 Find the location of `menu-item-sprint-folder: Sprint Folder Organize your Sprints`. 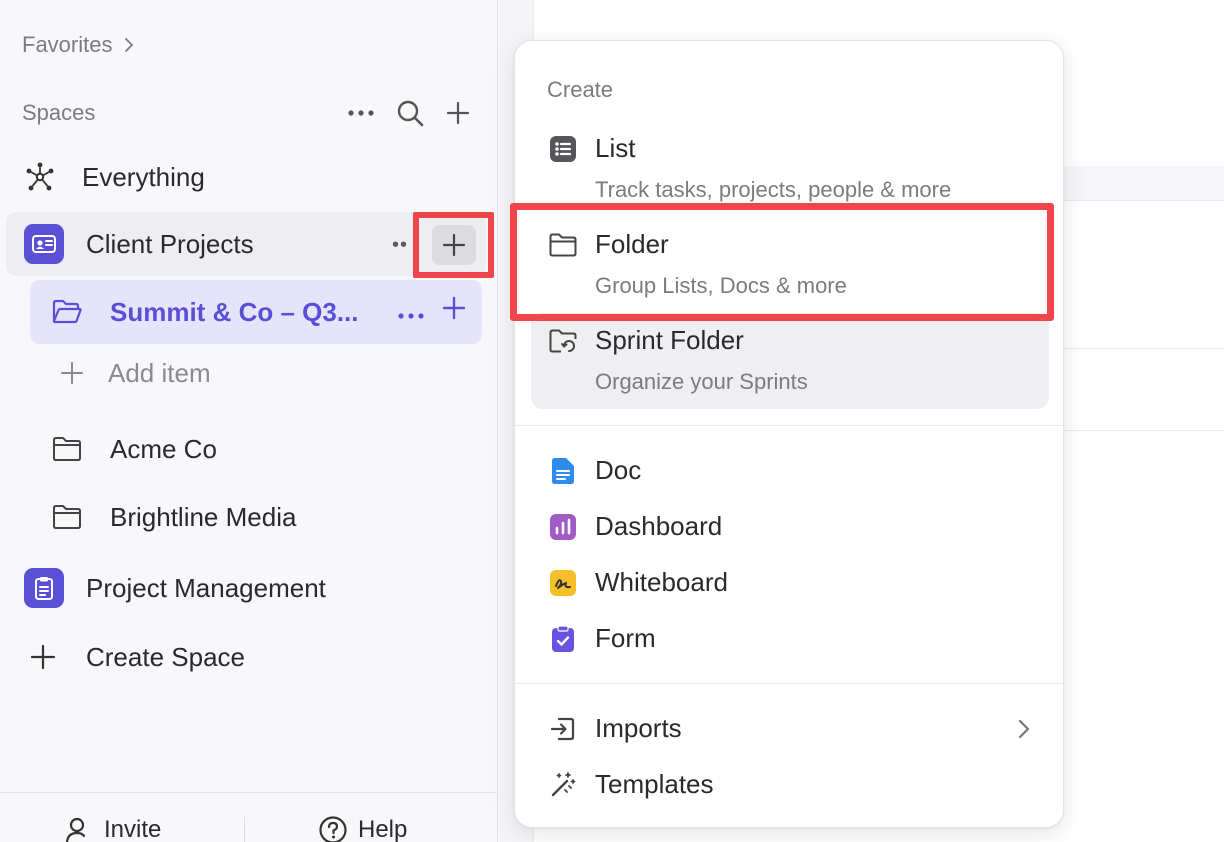

menu-item-sprint-folder: Sprint Folder Organize your Sprints is located at coordinates (790, 361).